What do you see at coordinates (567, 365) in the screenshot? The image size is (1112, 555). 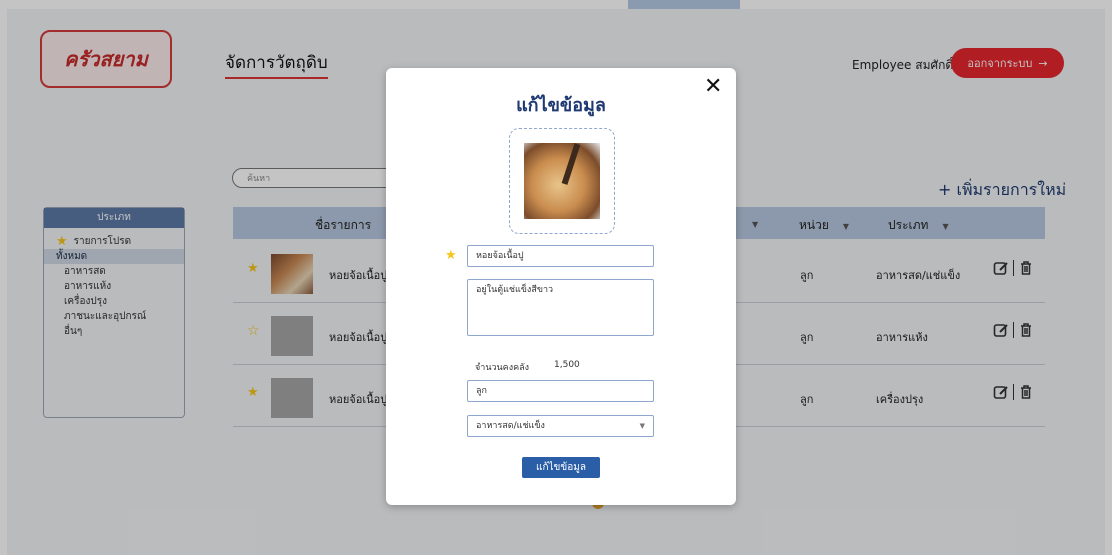 I see `stock-value: 1,500` at bounding box center [567, 365].